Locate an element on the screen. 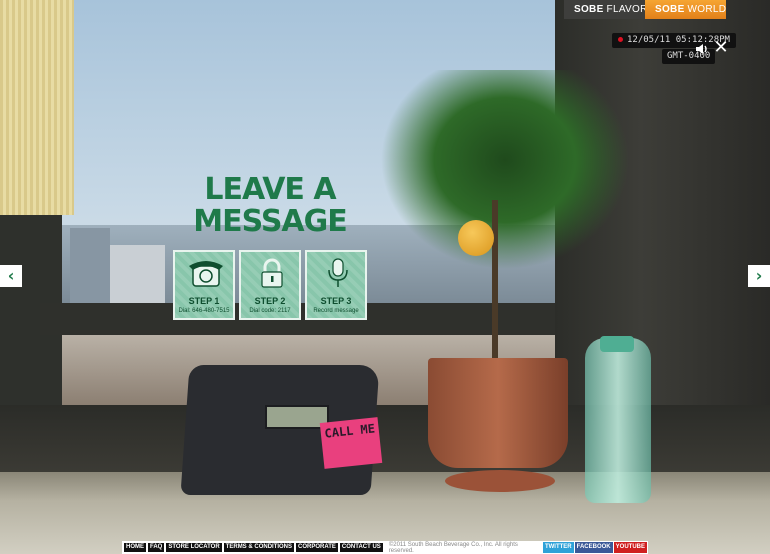 The width and height of the screenshot is (770, 554). nav-tab-sobe-flavors: SOBE FLAVORS is located at coordinates (609, 9).